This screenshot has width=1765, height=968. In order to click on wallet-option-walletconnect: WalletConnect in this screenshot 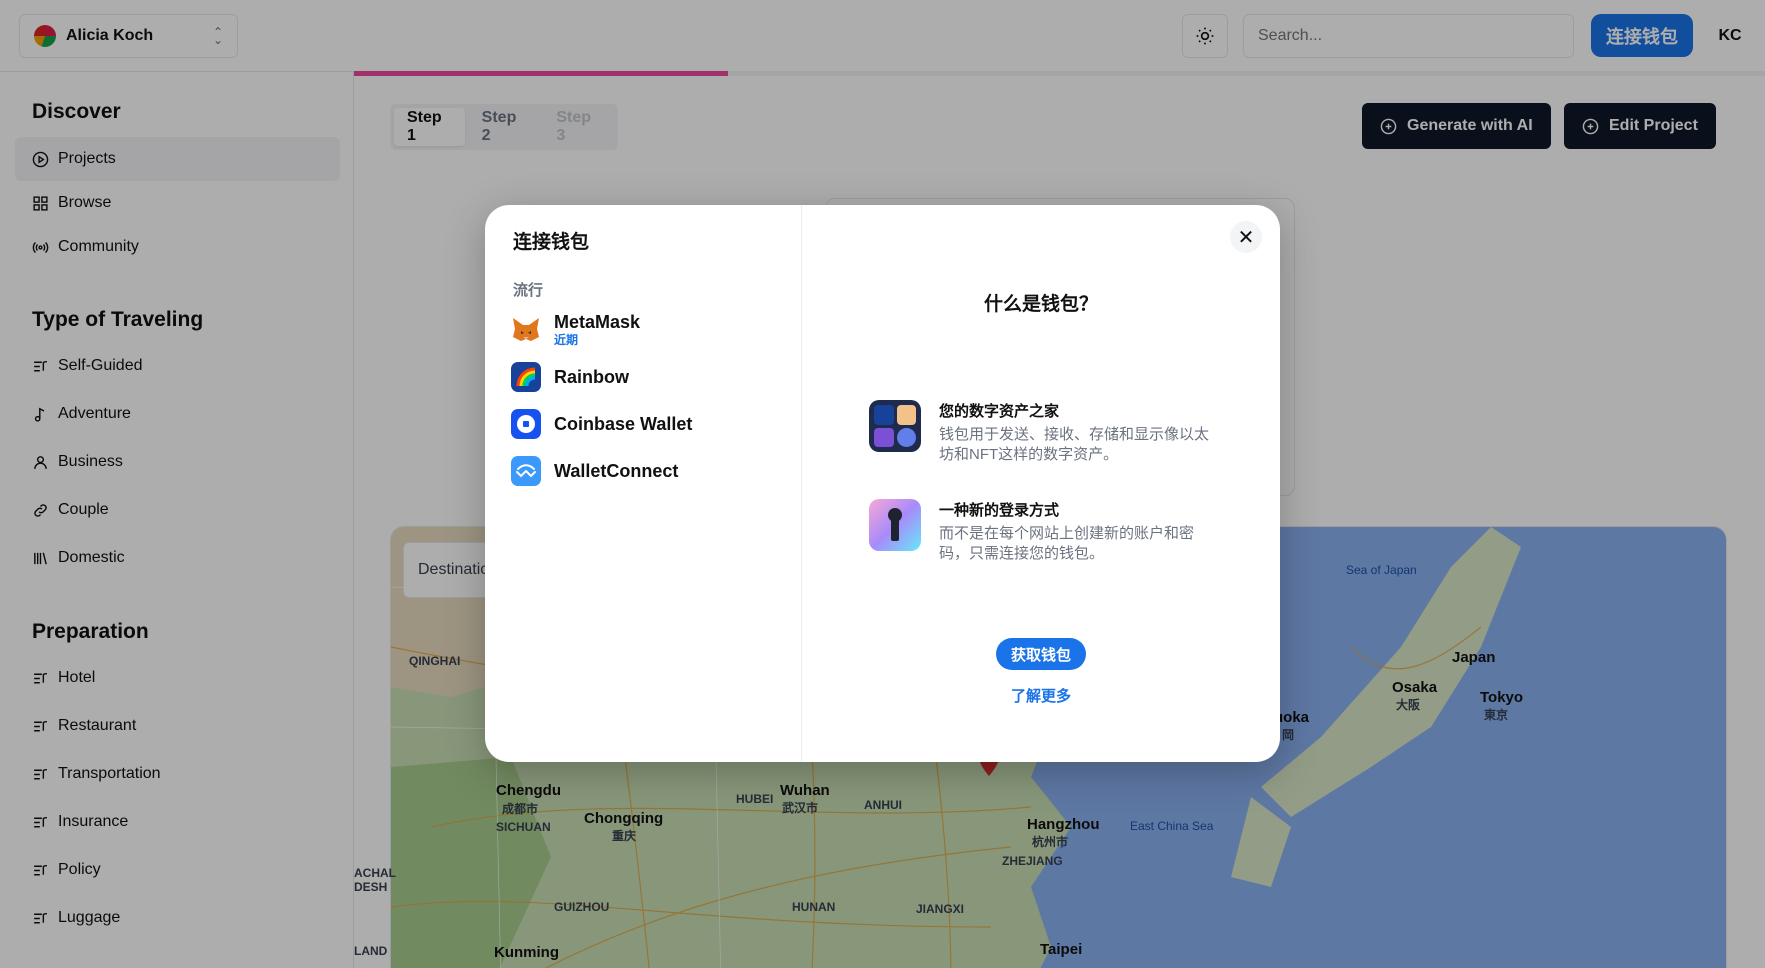, I will do `click(646, 471)`.